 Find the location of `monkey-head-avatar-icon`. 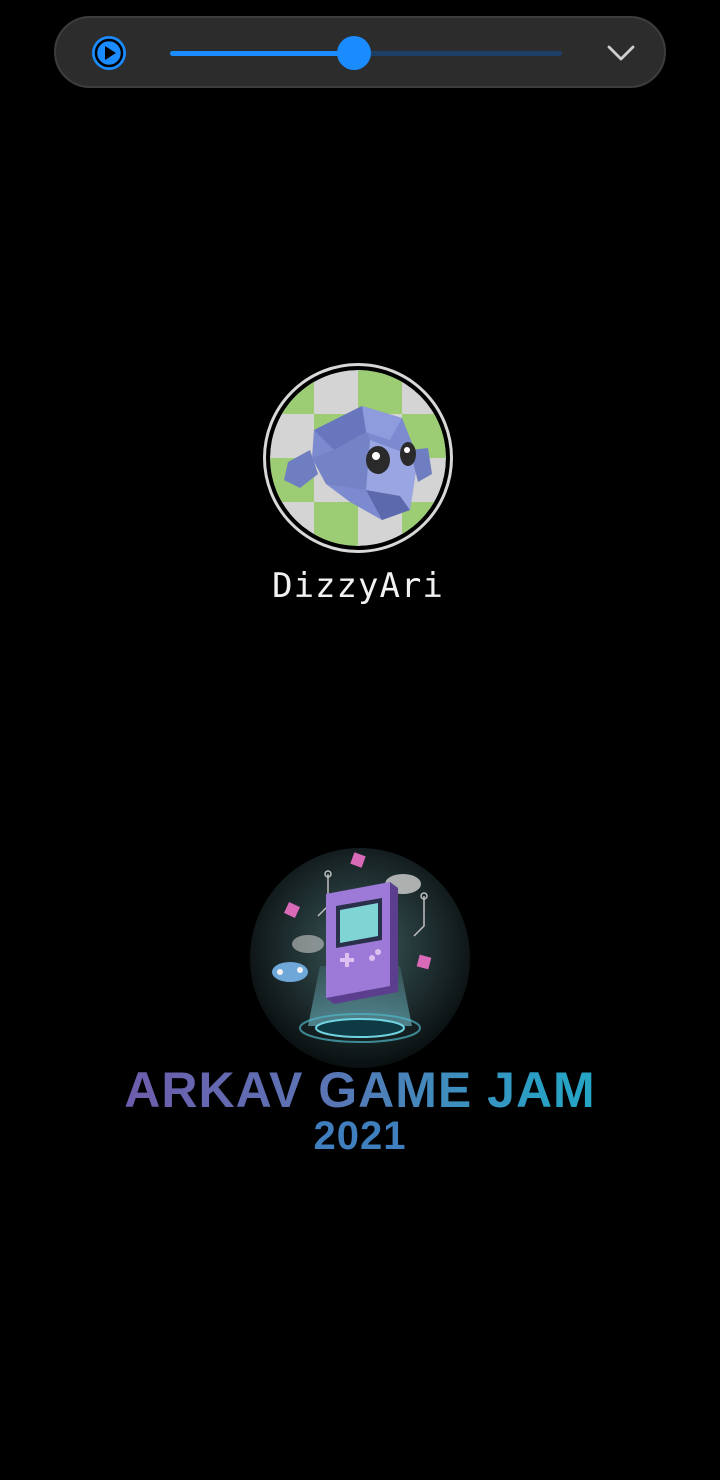

monkey-head-avatar-icon is located at coordinates (358, 458).